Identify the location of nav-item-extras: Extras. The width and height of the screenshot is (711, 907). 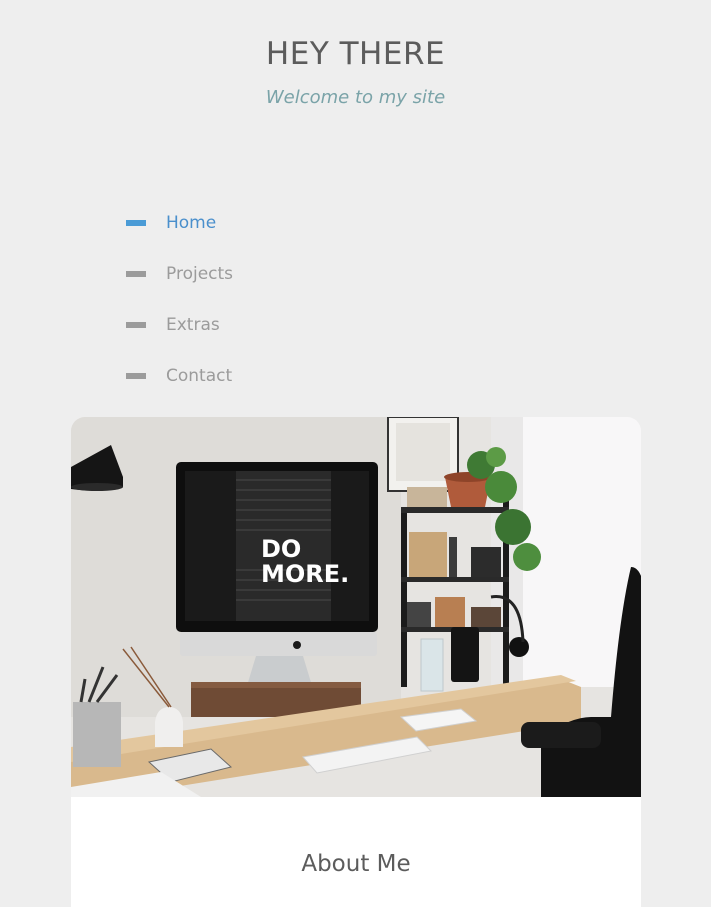
(173, 325).